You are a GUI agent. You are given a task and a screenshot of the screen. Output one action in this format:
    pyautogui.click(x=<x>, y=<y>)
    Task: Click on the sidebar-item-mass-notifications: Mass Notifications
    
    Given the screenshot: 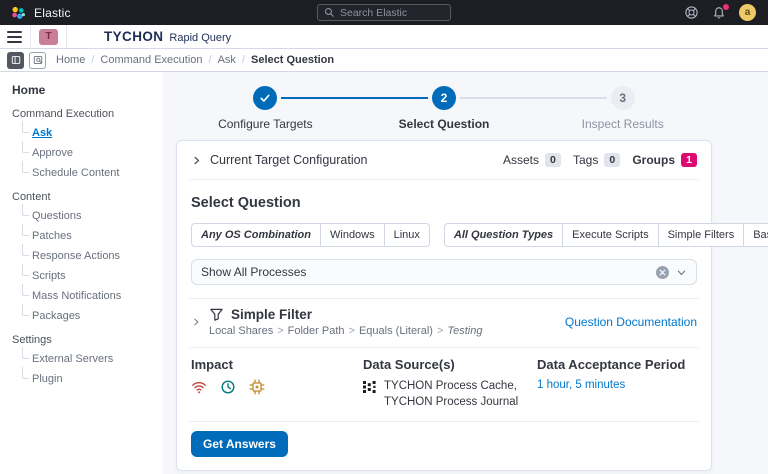 What is the action you would take?
    pyautogui.click(x=88, y=295)
    